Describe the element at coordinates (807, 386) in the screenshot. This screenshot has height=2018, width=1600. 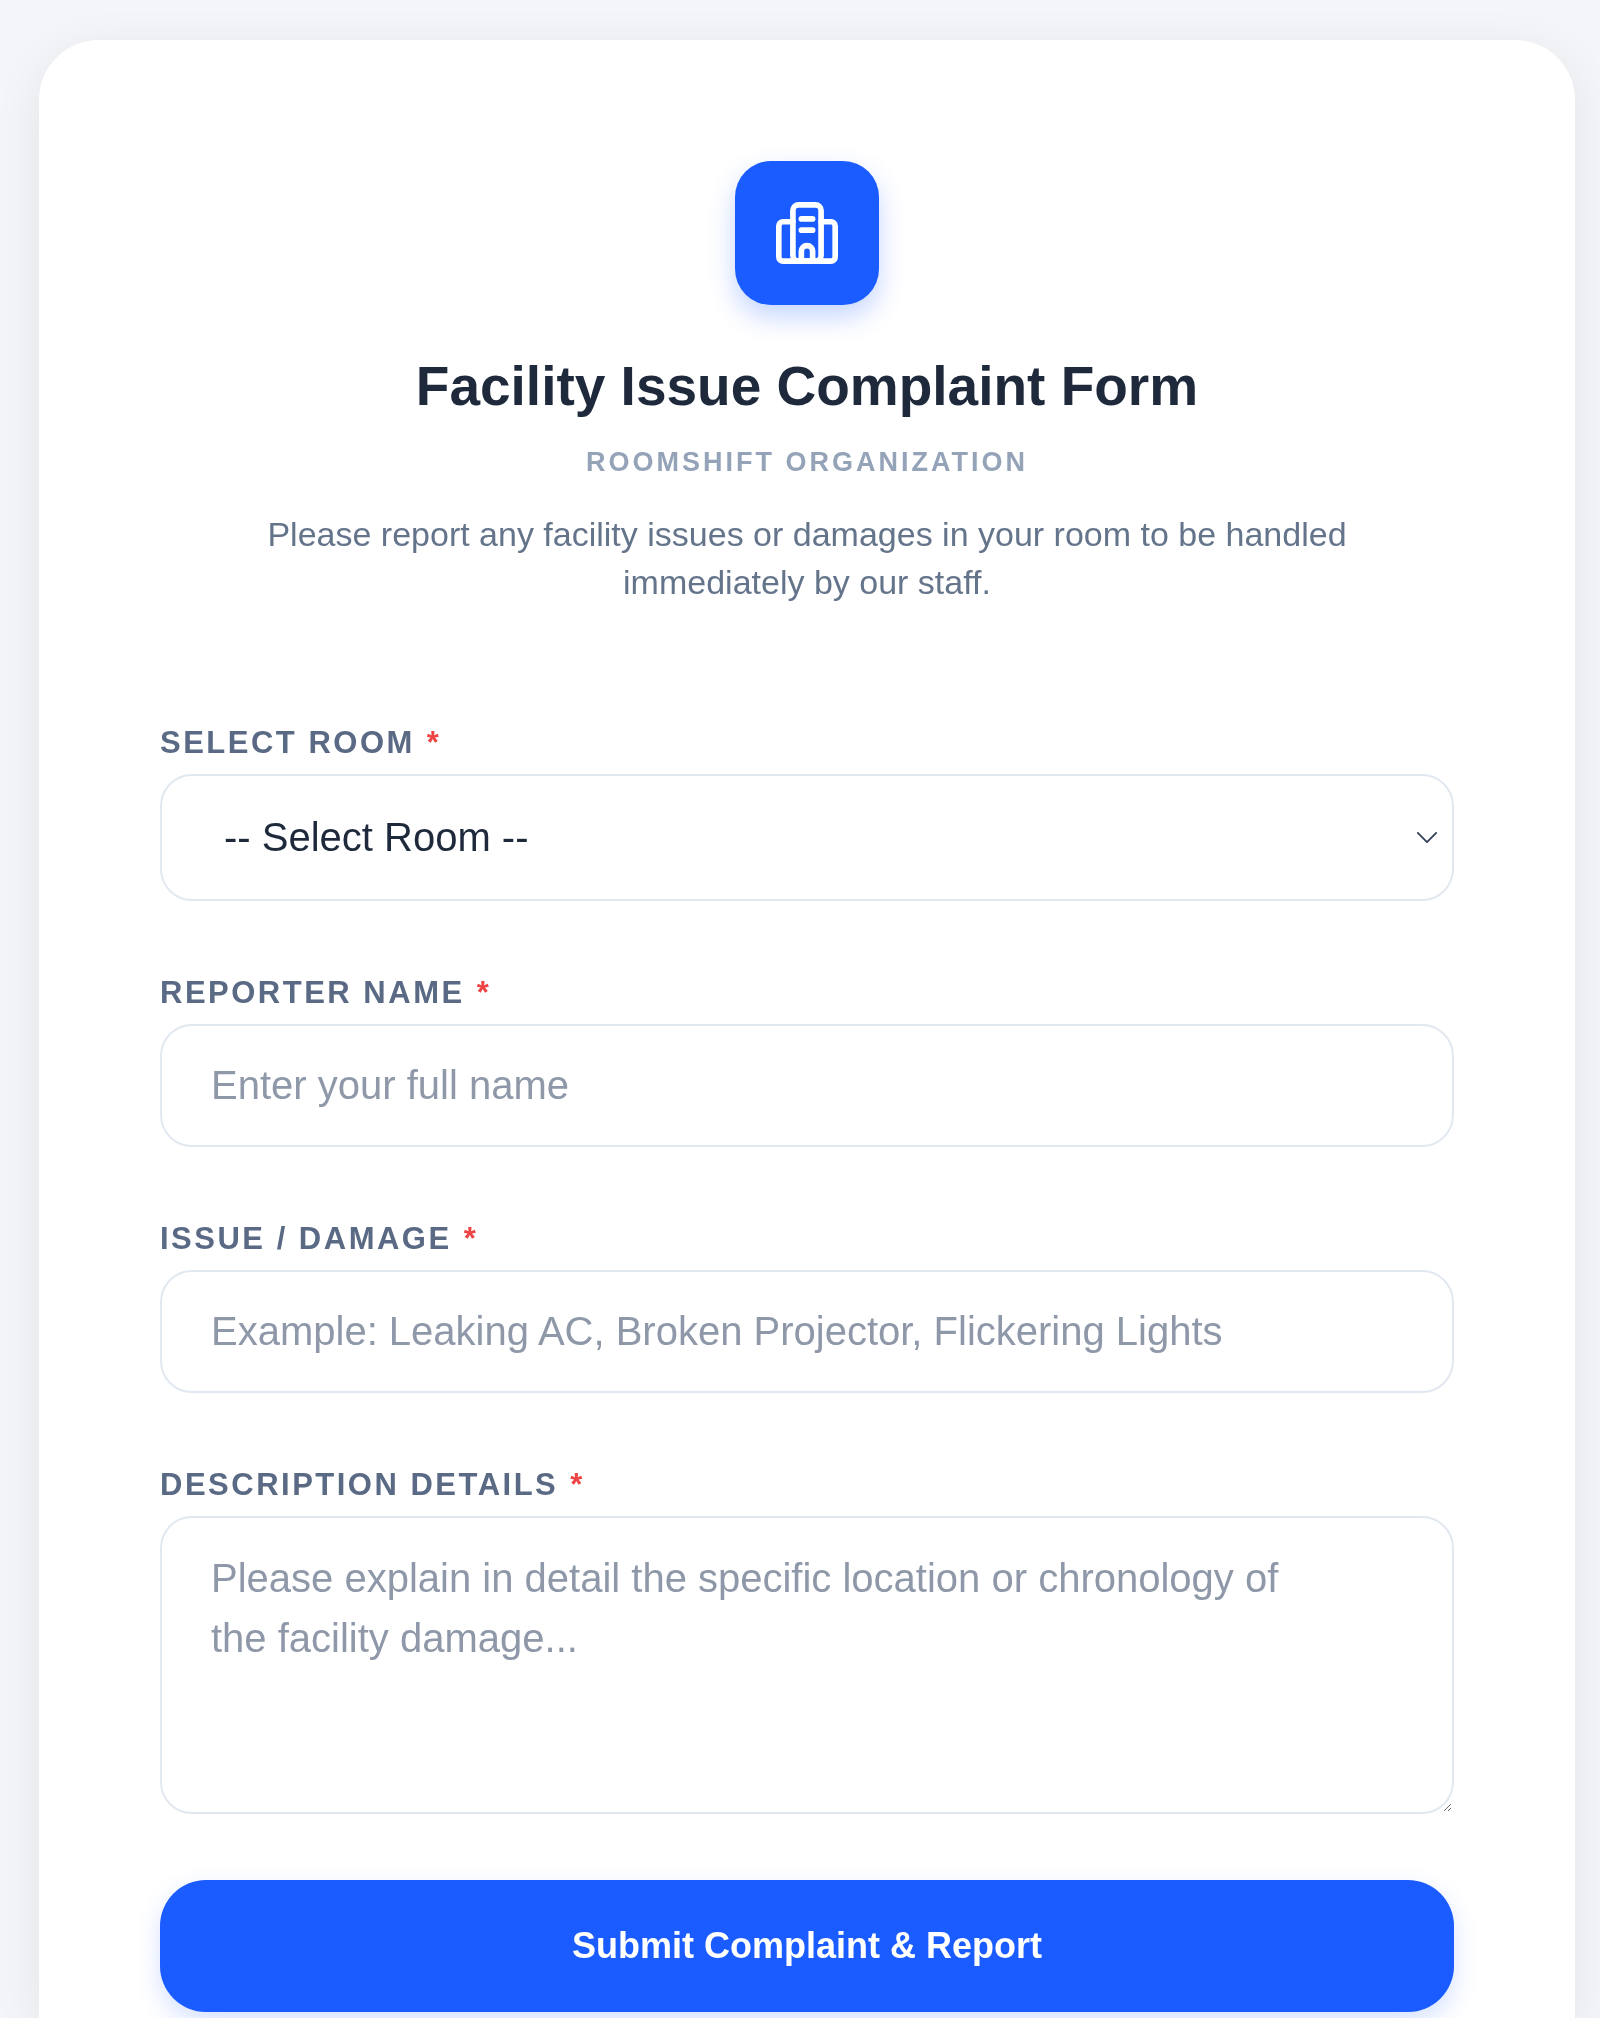
I see `form-title: Facility Issue Complaint Form` at that location.